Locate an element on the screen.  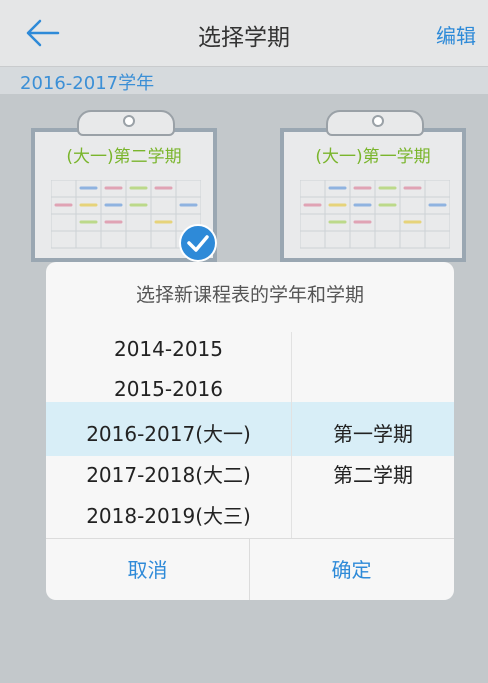
year-option: 2018-2019(大三) is located at coordinates (168, 514).